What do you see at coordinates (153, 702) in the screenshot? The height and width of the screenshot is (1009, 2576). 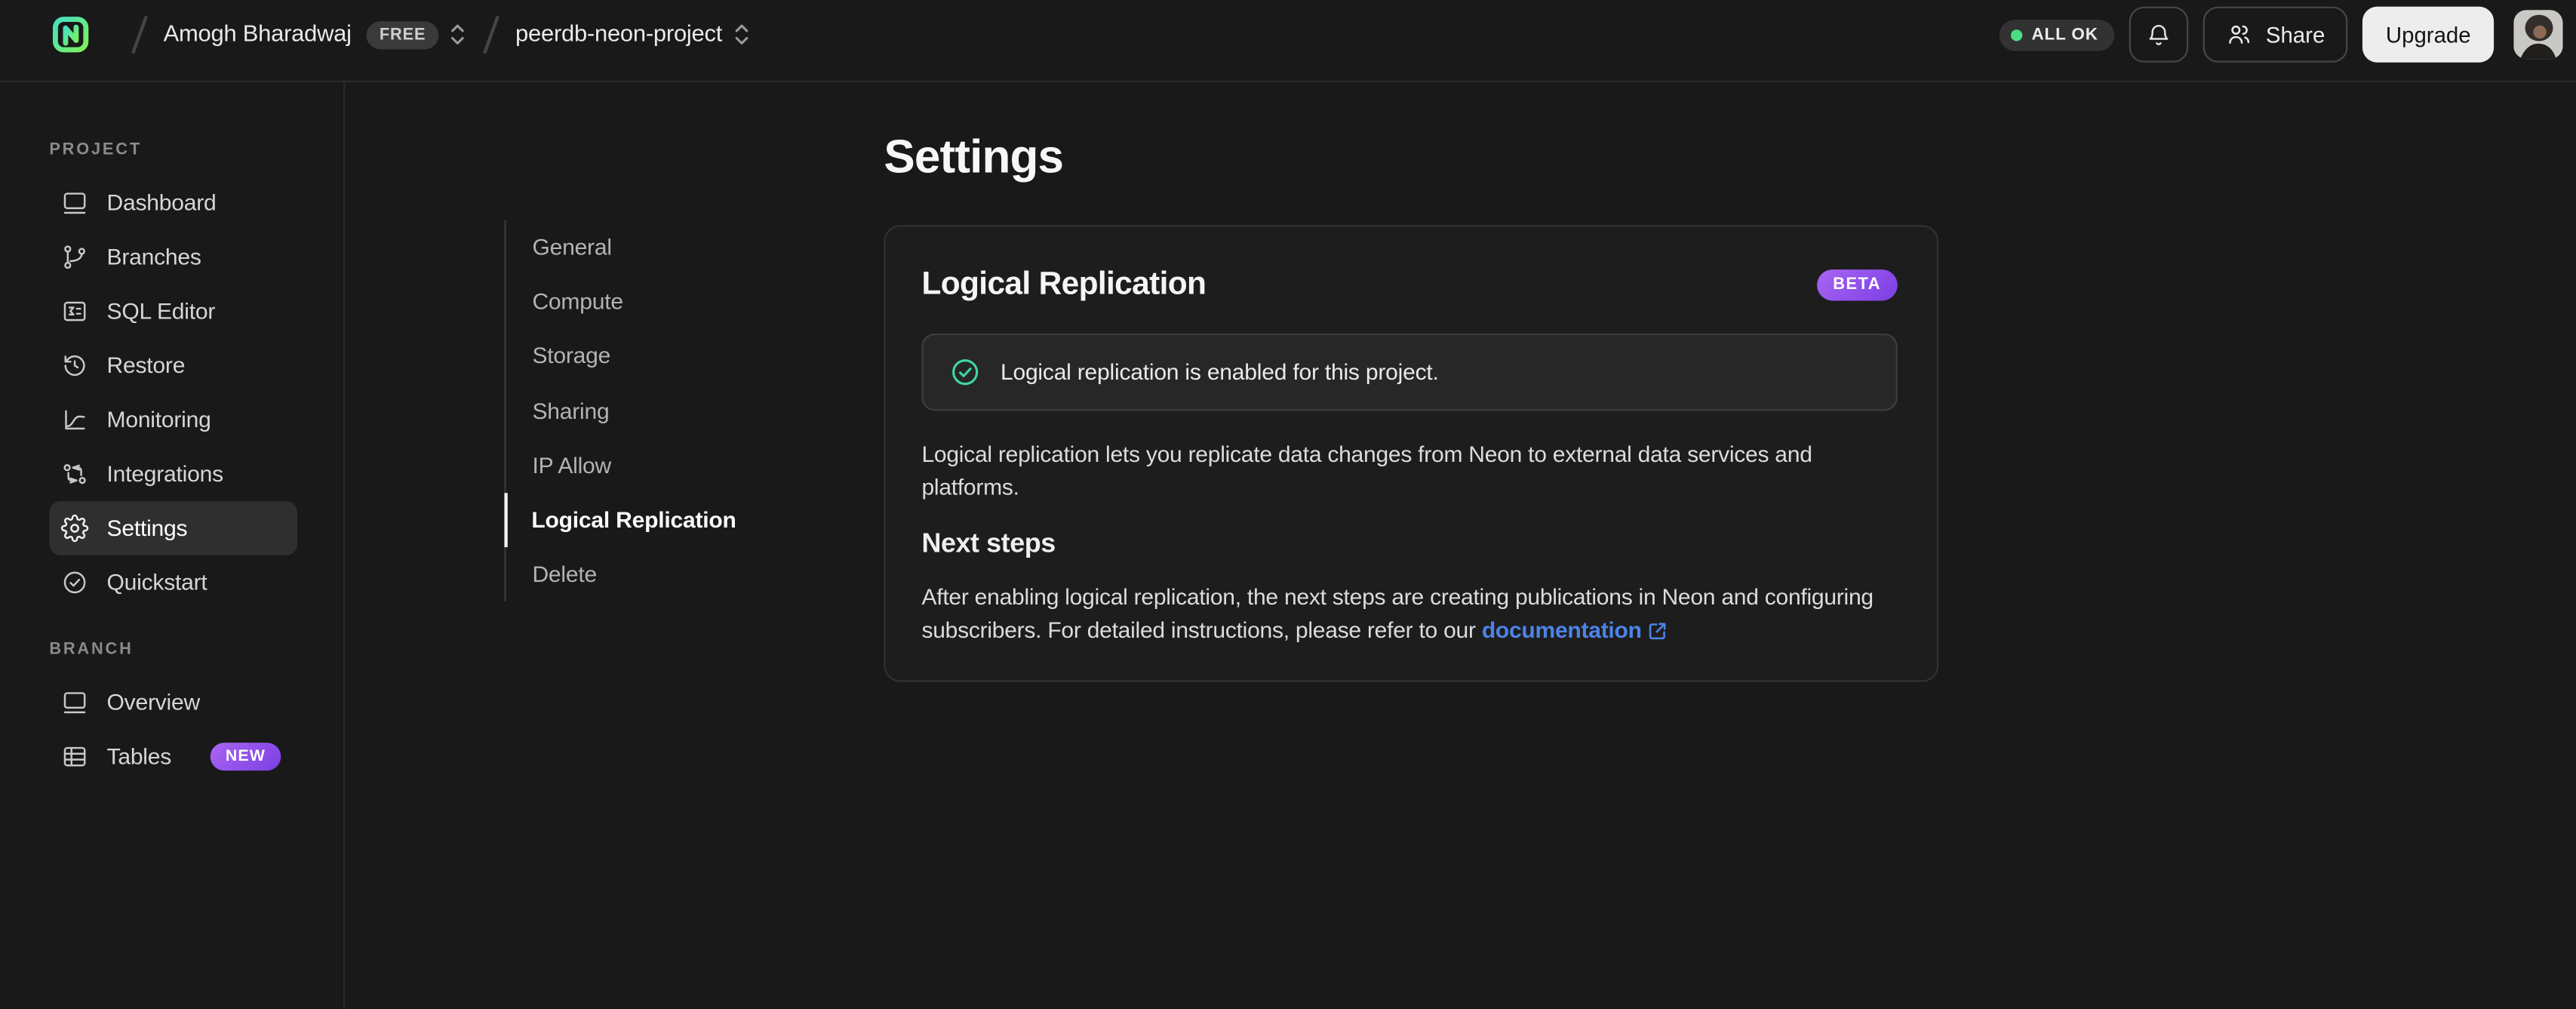 I see `sidebar-item-label: Overview` at bounding box center [153, 702].